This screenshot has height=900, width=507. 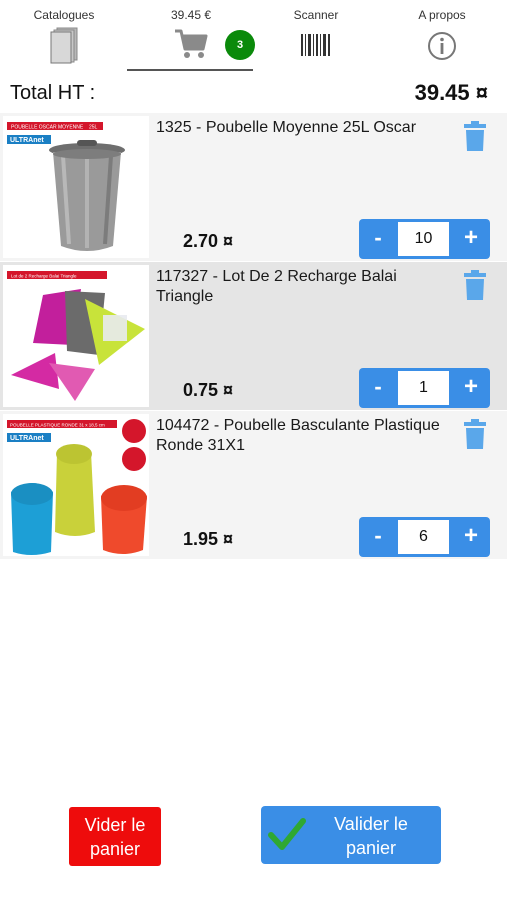 I want to click on empty-cart-button: Vider le panier, so click(x=115, y=836).